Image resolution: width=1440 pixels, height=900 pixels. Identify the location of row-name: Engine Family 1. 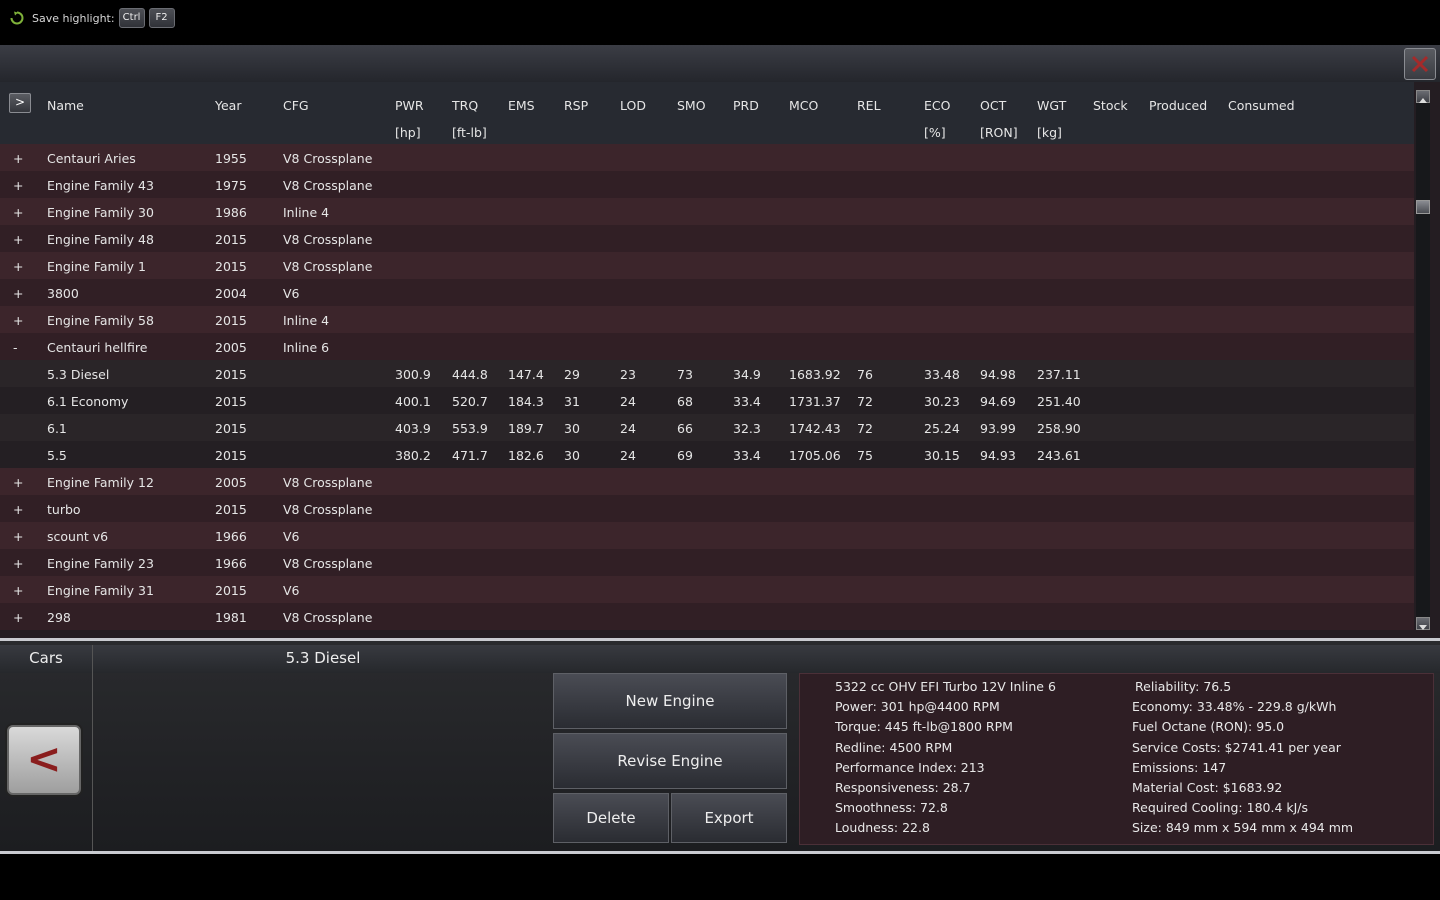
(96, 266).